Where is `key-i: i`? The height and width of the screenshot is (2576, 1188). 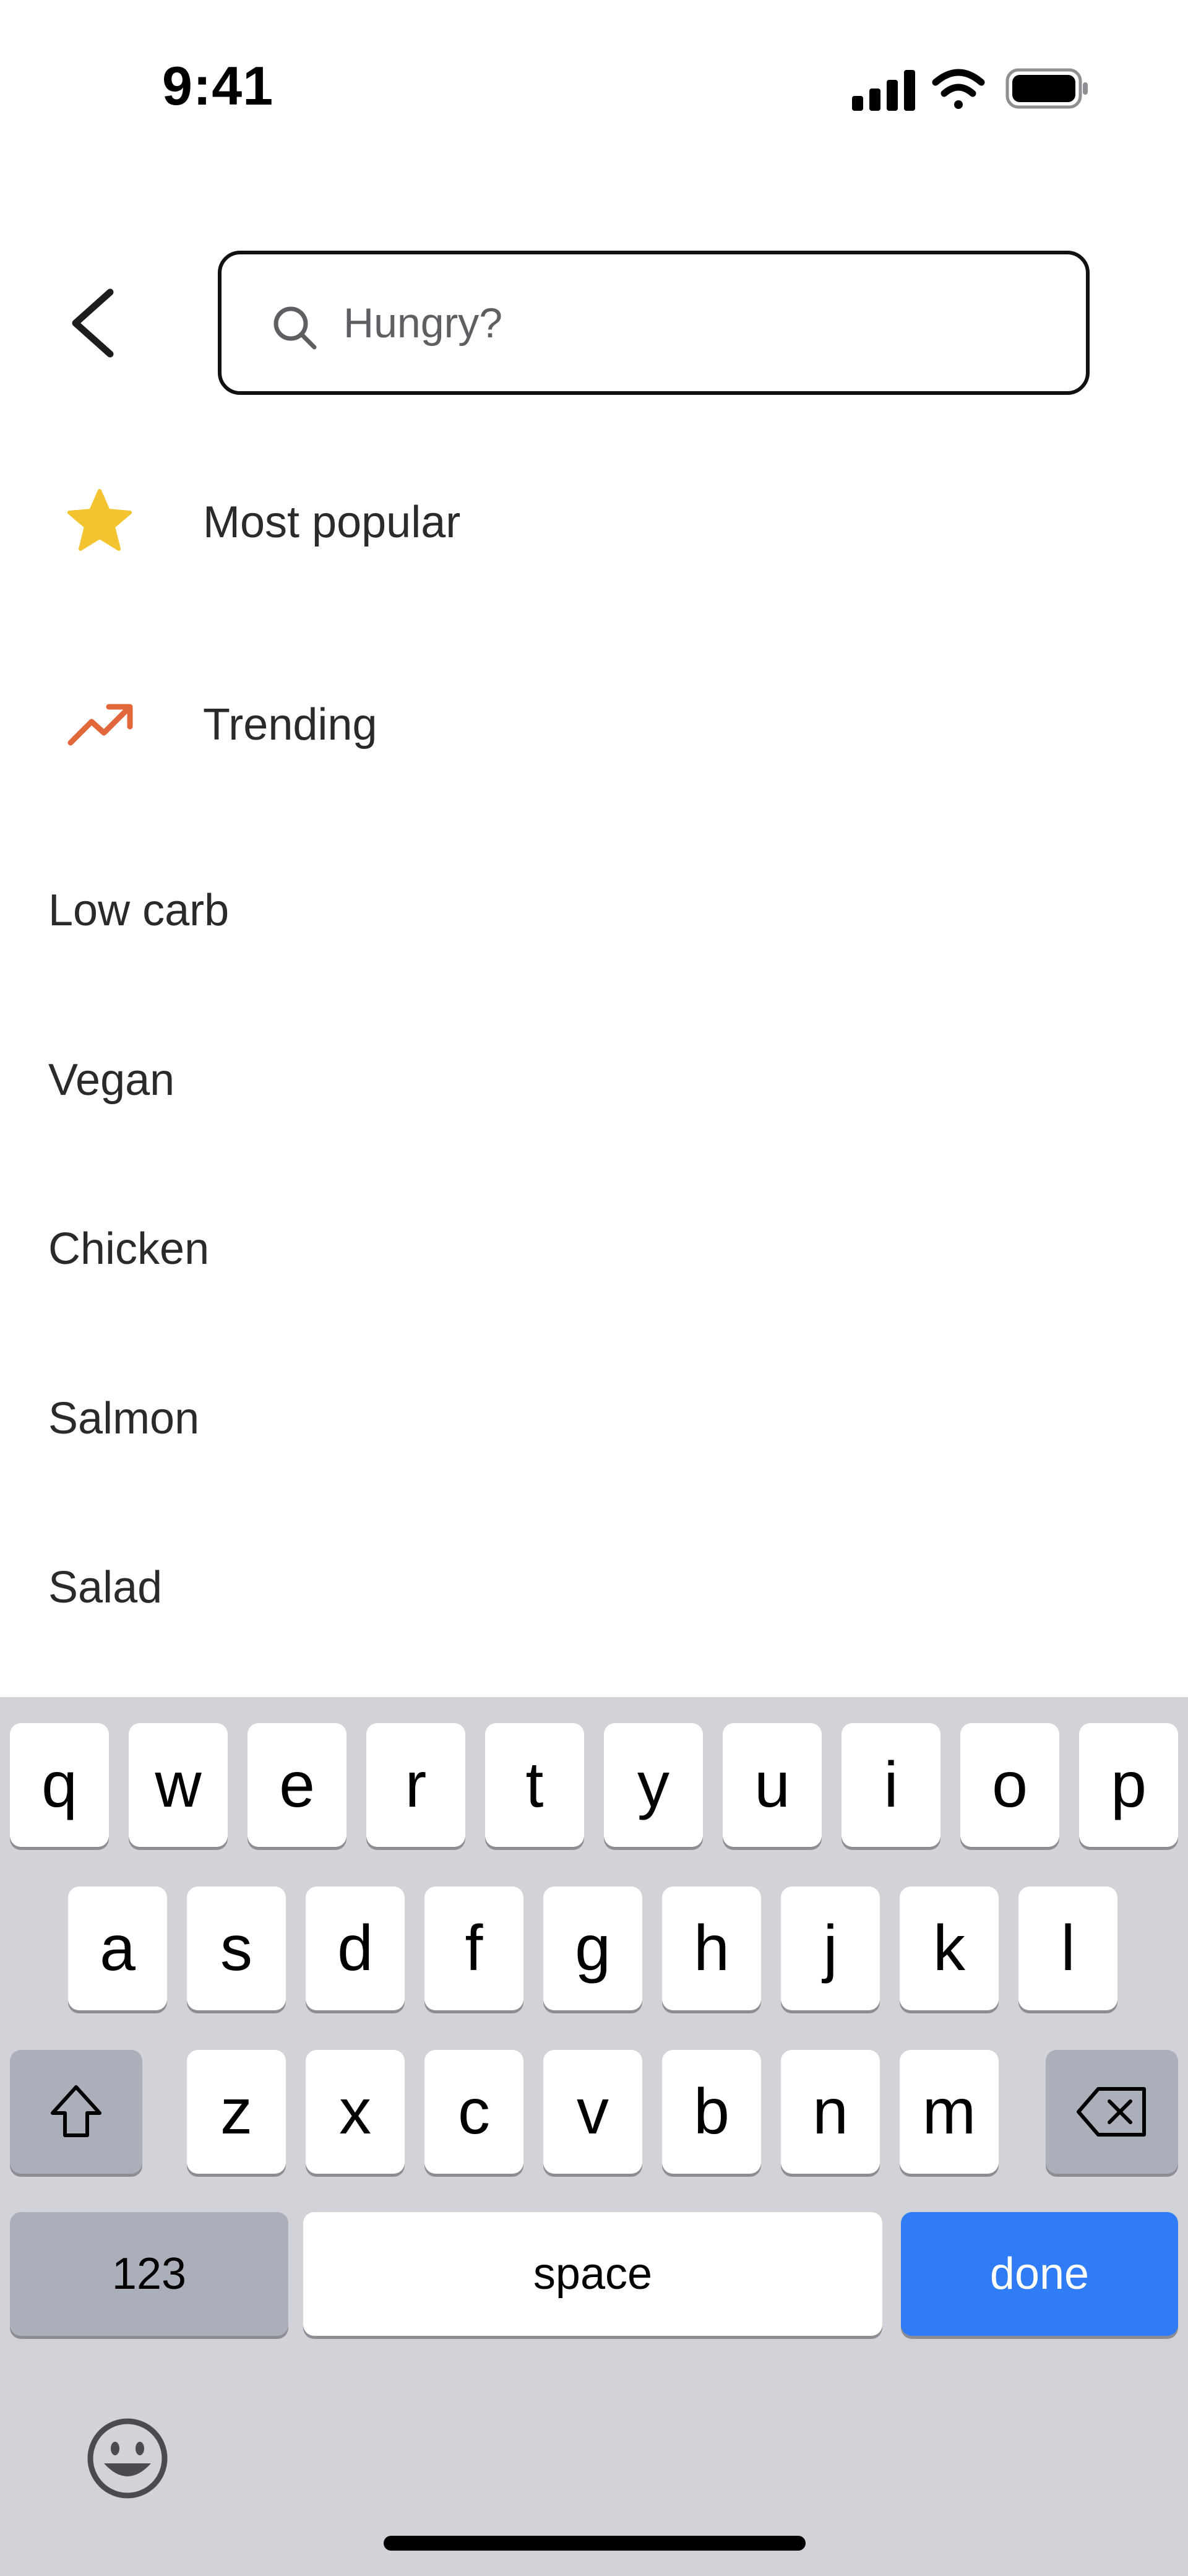 key-i: i is located at coordinates (891, 1785).